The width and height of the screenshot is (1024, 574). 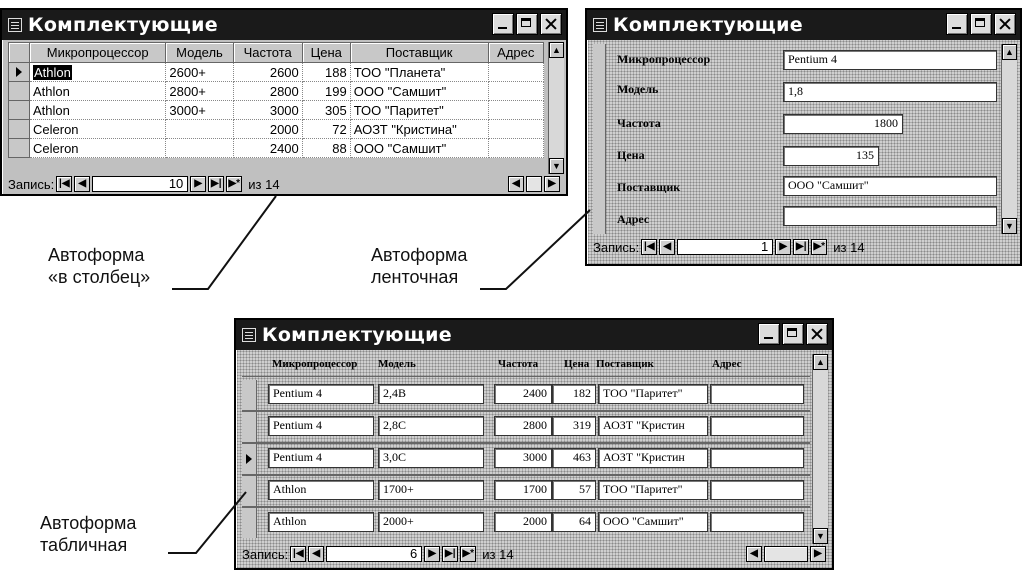 What do you see at coordinates (224, 242) in the screenshot?
I see `pointer-line-columnar` at bounding box center [224, 242].